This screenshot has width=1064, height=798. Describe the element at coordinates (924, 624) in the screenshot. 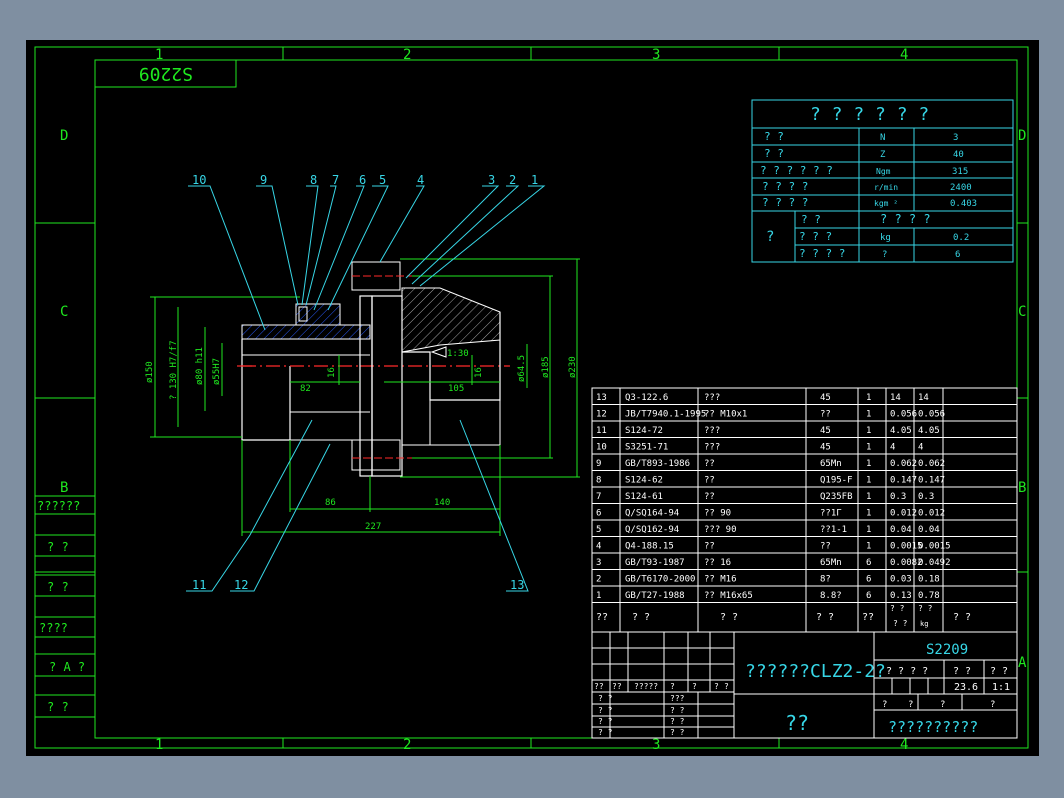

I see `parts-header-kg: kg` at that location.